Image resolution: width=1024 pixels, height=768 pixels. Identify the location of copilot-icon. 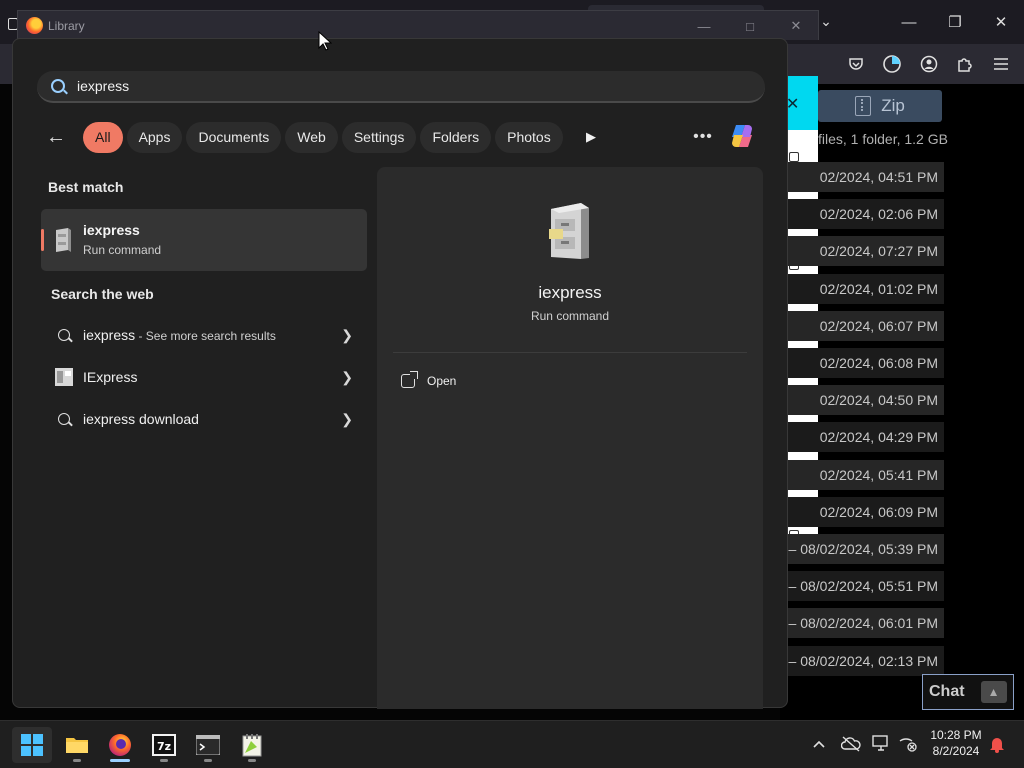
(742, 136).